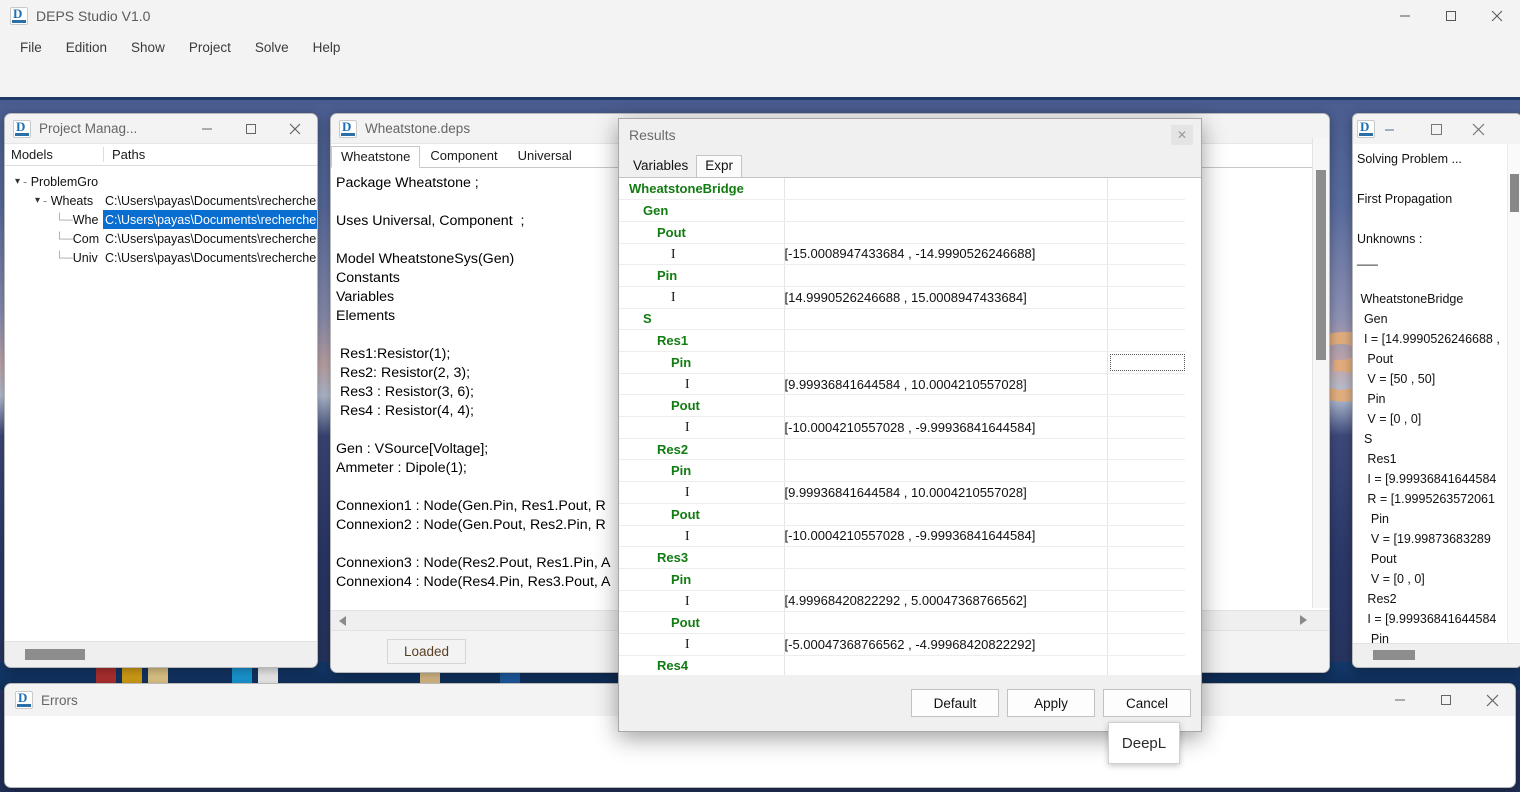  What do you see at coordinates (1144, 743) in the screenshot?
I see `deepl-popup: DeepL` at bounding box center [1144, 743].